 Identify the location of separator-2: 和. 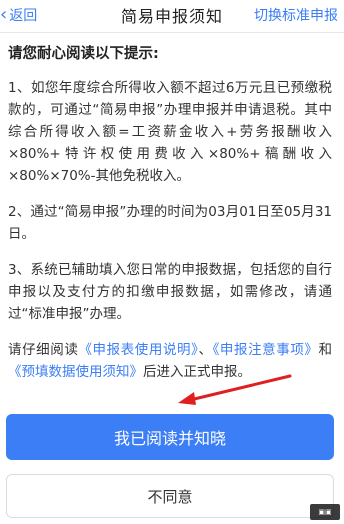
(325, 350).